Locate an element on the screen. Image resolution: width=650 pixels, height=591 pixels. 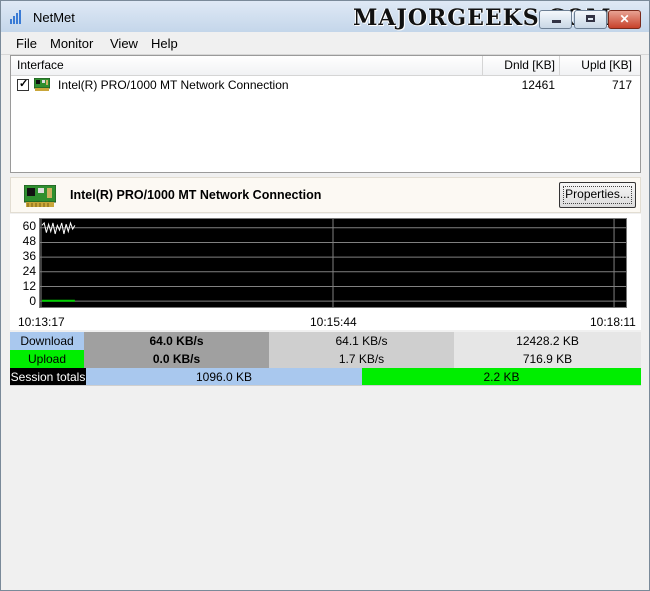
maximize-icon is located at coordinates (590, 18).